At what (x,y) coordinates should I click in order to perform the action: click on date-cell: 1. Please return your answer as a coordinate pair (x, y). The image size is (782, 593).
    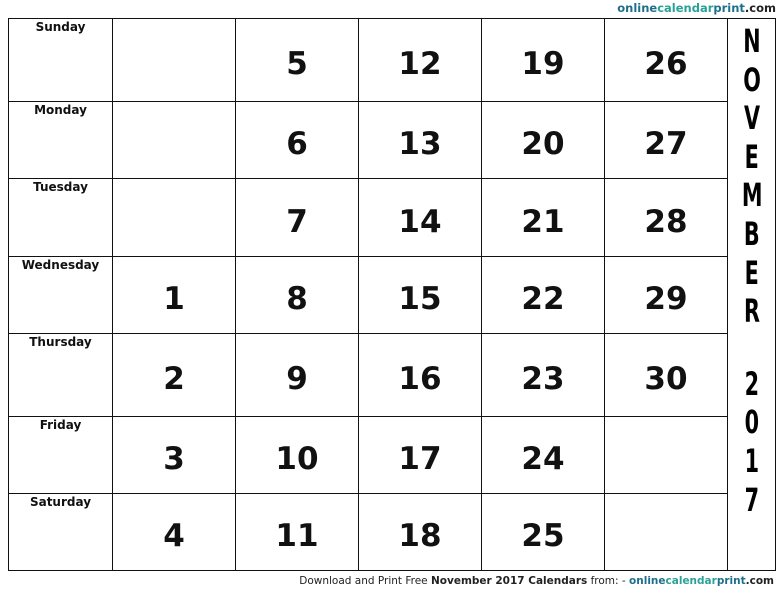
    Looking at the image, I should click on (174, 295).